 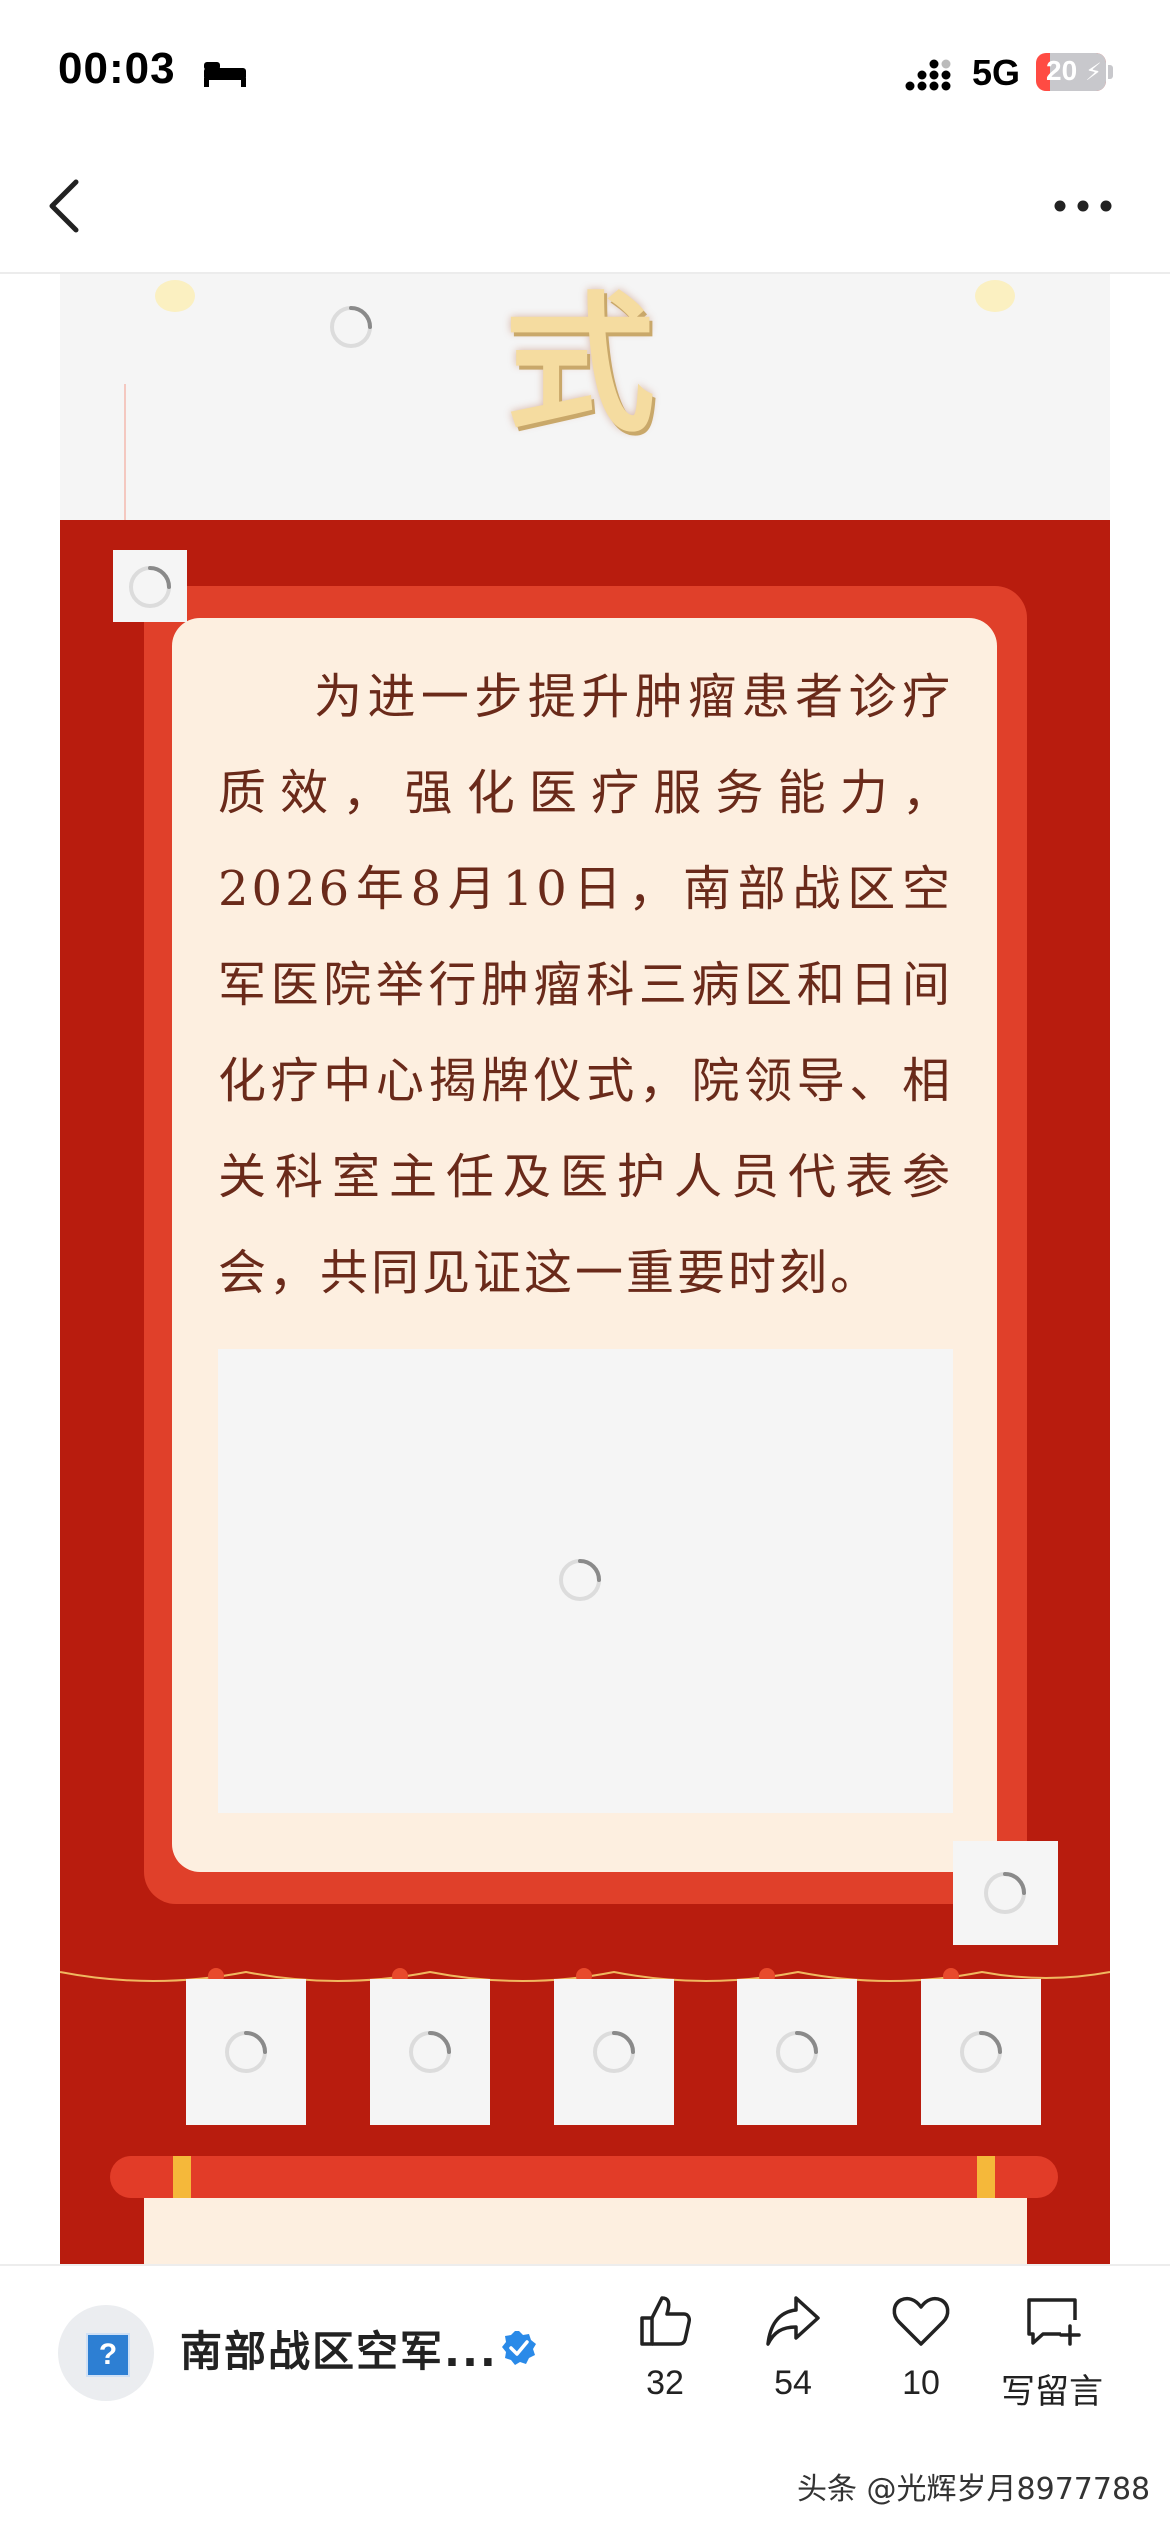 I want to click on scroll-rod-decoration, so click(x=584, y=2177).